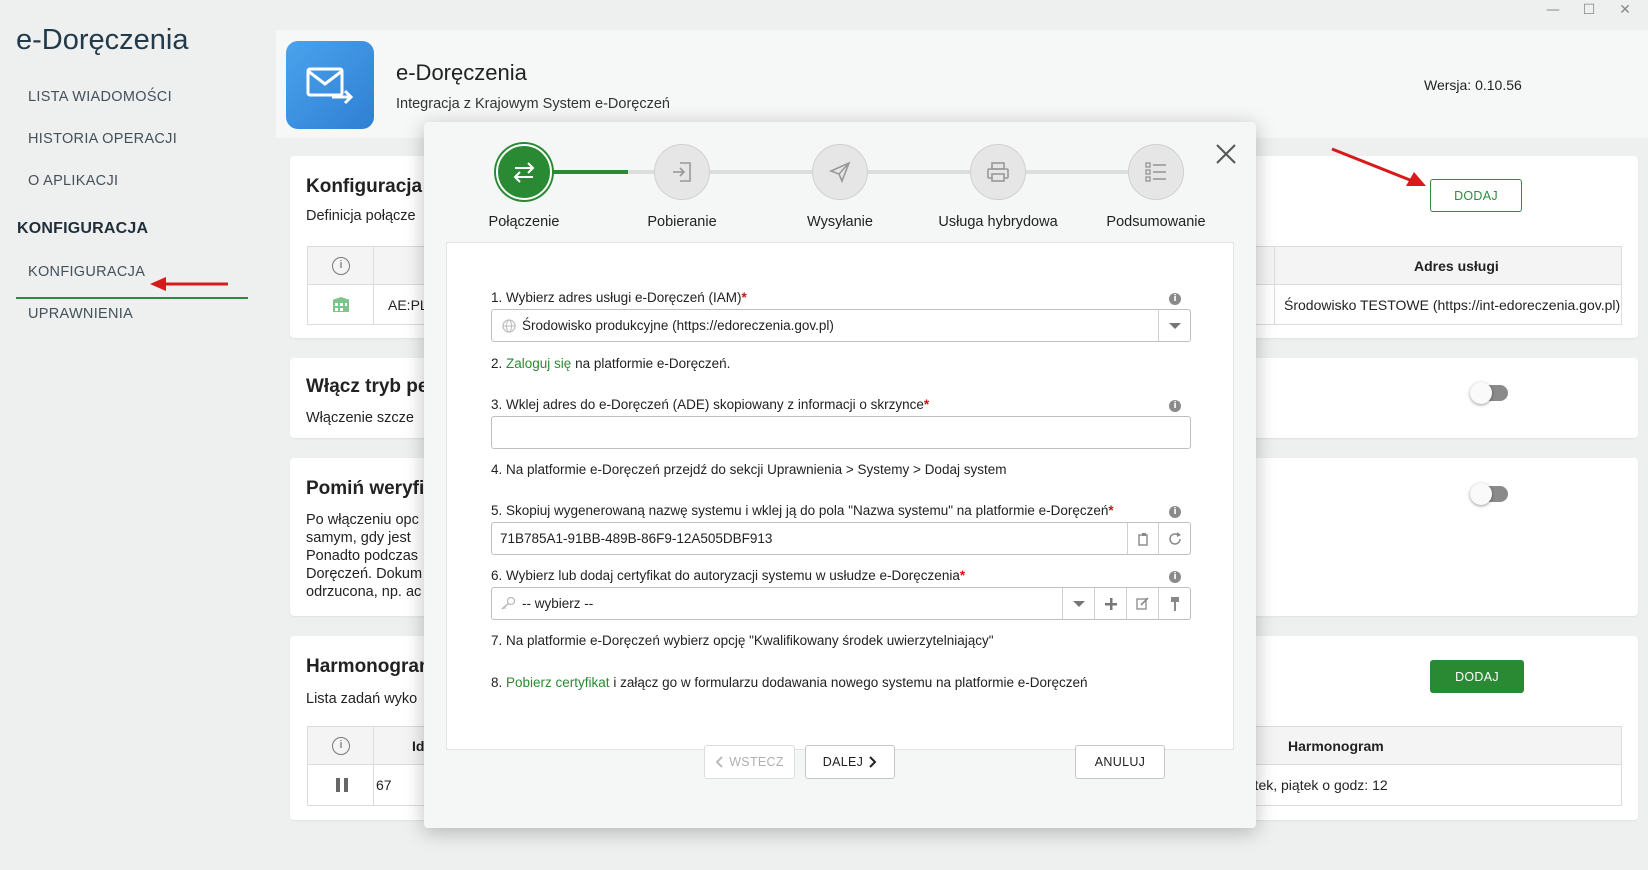  What do you see at coordinates (1378, 166) in the screenshot?
I see `annotation-arrow-top` at bounding box center [1378, 166].